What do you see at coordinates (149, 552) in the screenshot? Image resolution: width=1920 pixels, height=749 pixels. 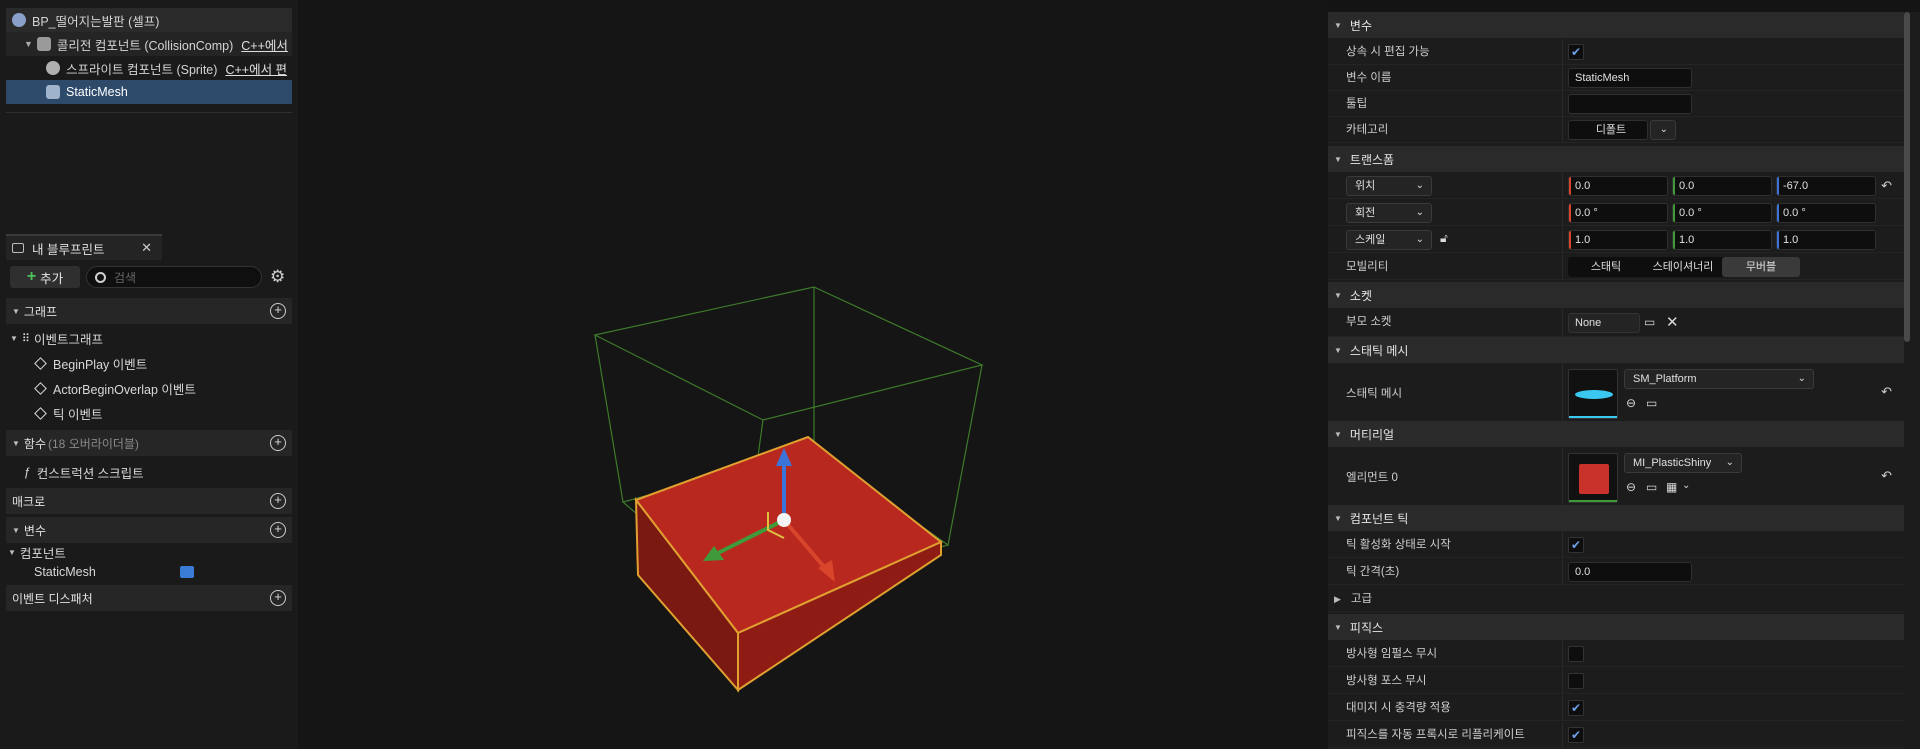 I see `tree-item-components: ▼ 컴포넌트` at bounding box center [149, 552].